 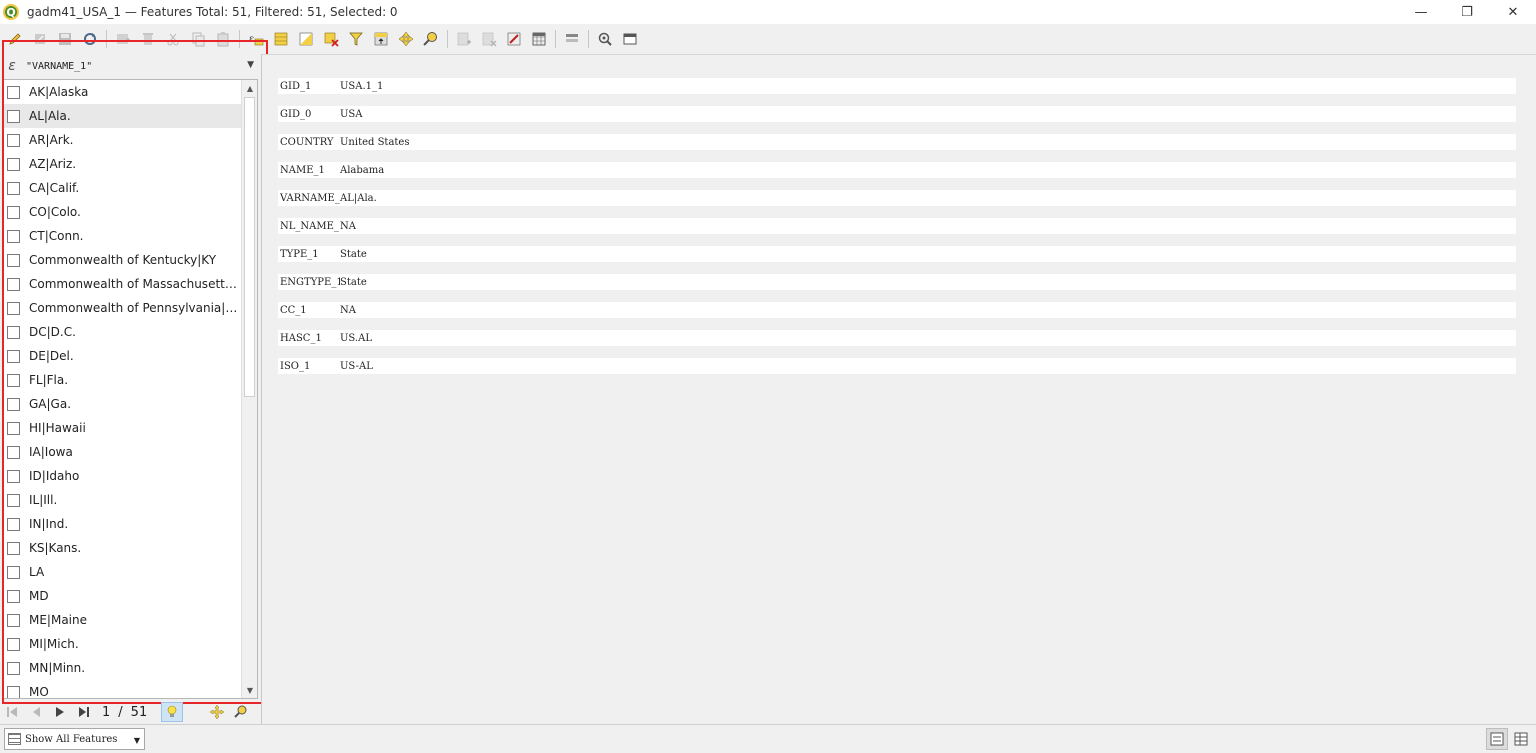 I want to click on attribute-value: USA, so click(x=351, y=114).